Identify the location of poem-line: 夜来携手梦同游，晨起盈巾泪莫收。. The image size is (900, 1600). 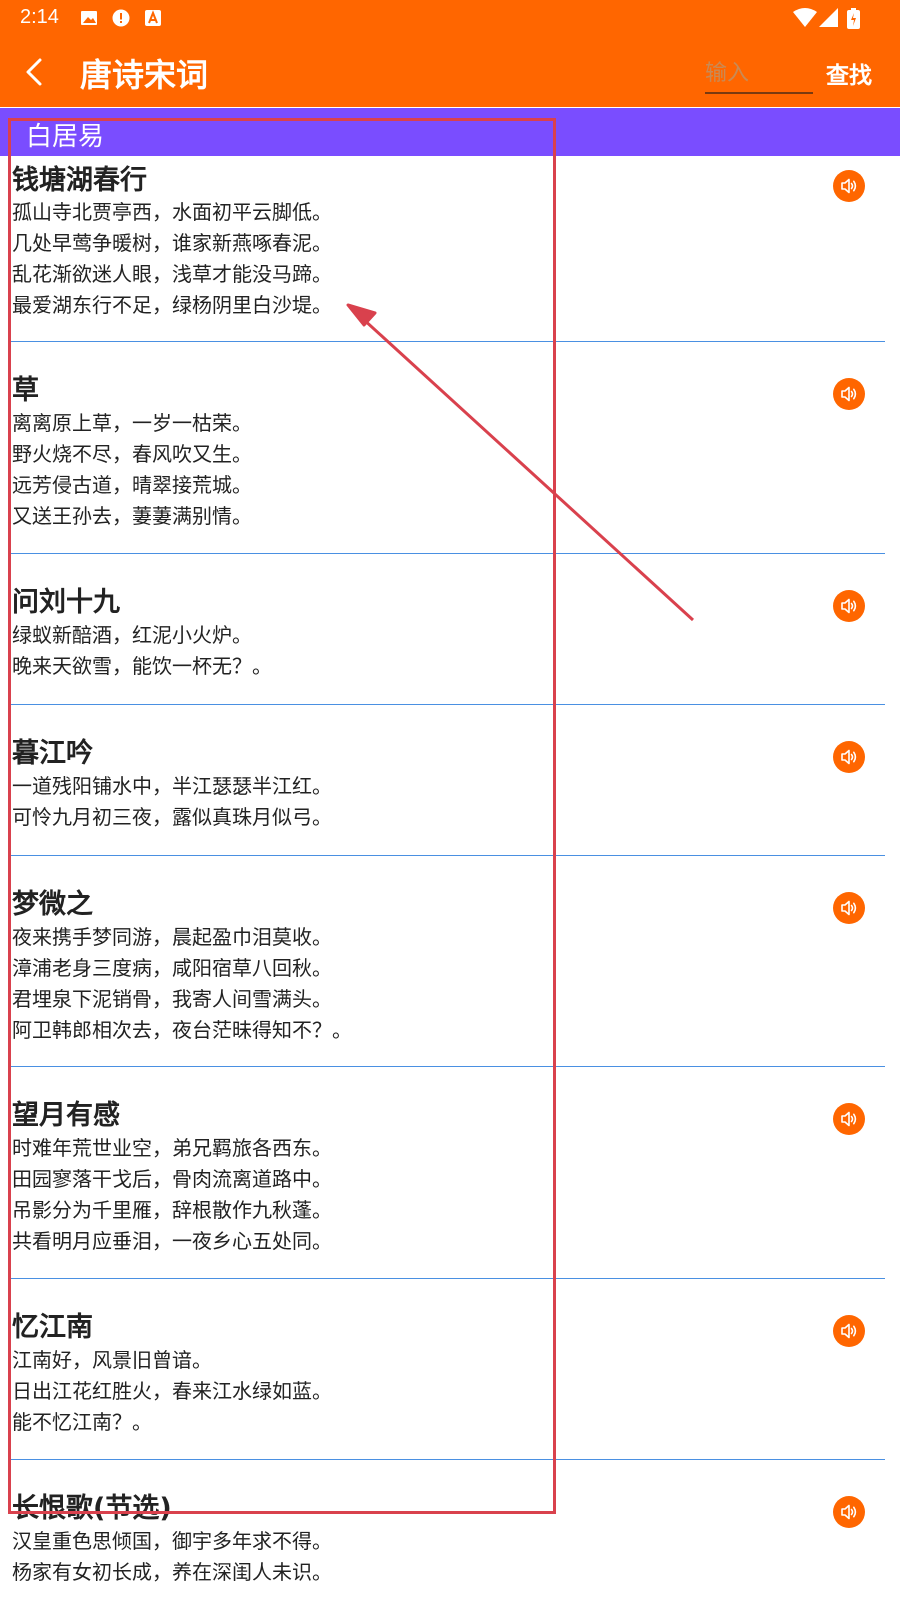
(172, 937).